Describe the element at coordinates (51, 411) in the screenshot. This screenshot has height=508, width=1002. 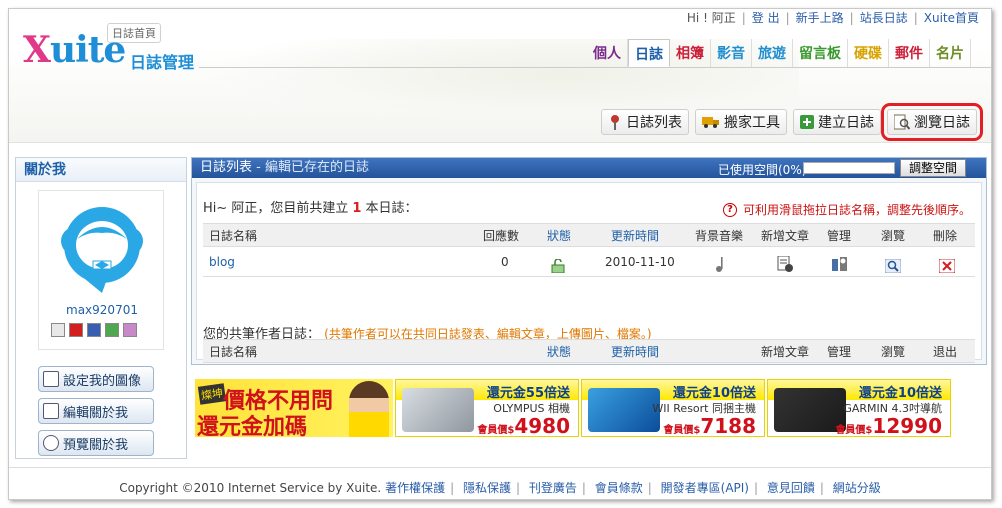
I see `document-icon` at that location.